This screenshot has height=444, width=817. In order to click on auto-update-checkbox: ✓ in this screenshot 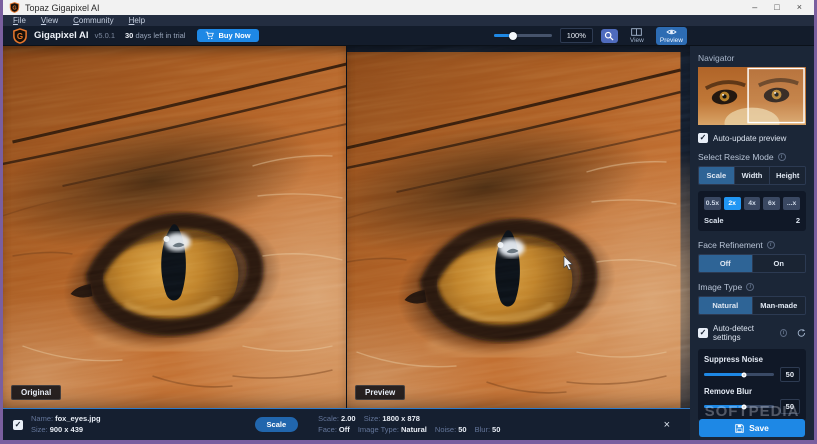, I will do `click(703, 138)`.